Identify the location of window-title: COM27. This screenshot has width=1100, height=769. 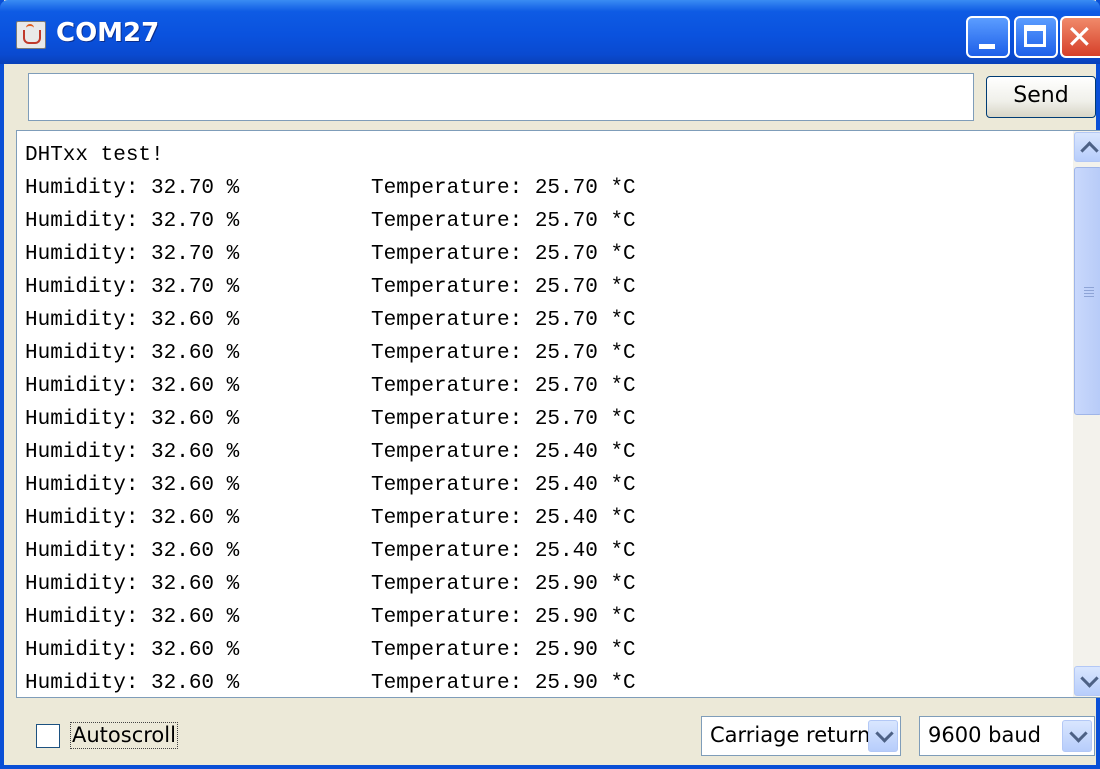
(108, 33).